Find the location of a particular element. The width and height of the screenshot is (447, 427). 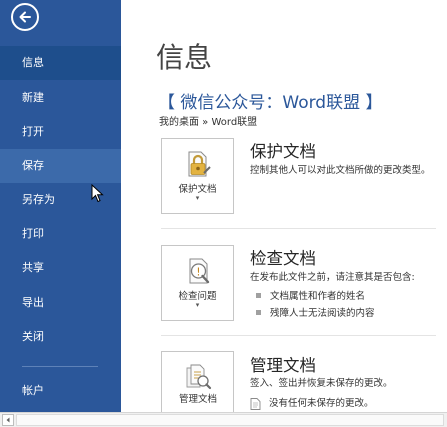

document-path: 我的桌面 » Word联盟 is located at coordinates (208, 122).